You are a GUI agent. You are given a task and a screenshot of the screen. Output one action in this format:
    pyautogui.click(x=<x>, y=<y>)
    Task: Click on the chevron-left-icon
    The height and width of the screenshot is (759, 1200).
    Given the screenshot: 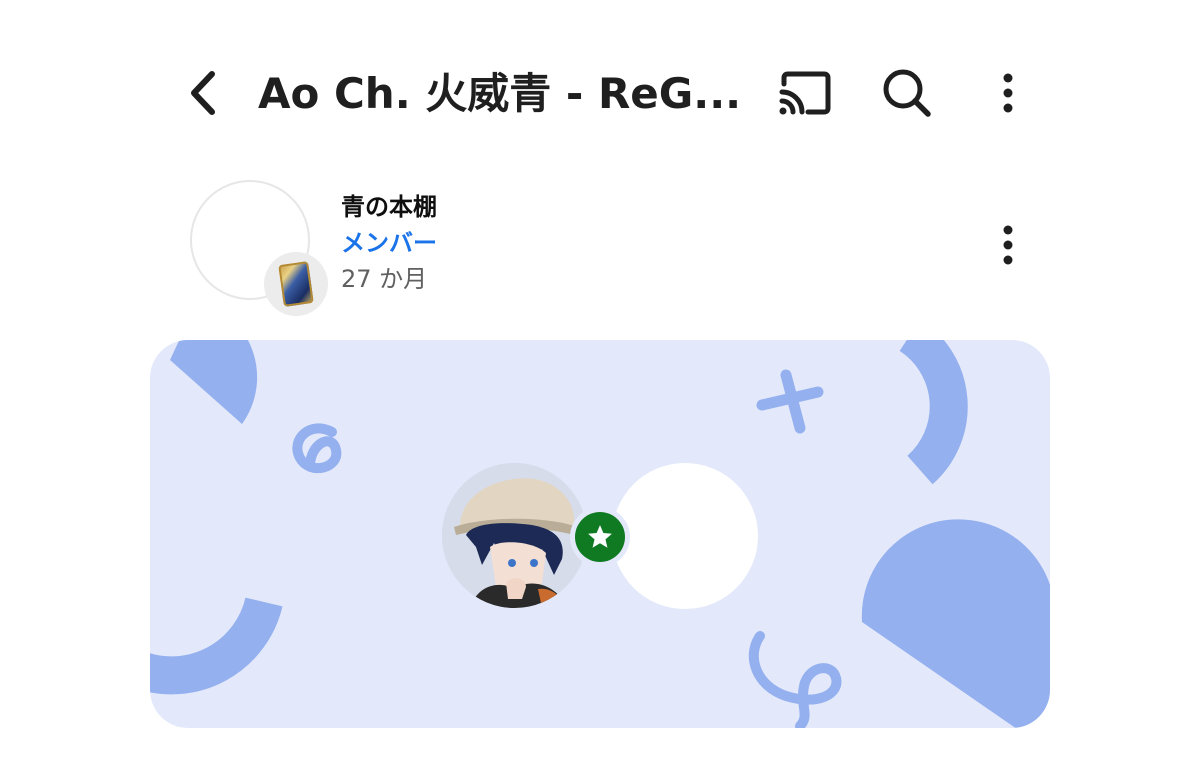 What is the action you would take?
    pyautogui.click(x=203, y=93)
    